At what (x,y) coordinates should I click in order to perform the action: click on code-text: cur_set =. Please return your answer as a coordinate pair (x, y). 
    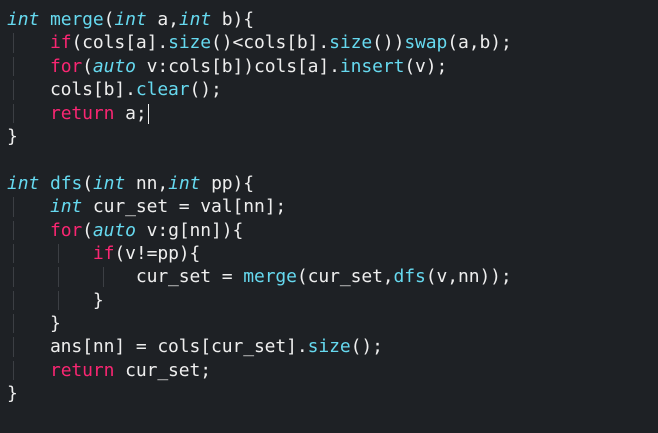
    Looking at the image, I should click on (125, 277).